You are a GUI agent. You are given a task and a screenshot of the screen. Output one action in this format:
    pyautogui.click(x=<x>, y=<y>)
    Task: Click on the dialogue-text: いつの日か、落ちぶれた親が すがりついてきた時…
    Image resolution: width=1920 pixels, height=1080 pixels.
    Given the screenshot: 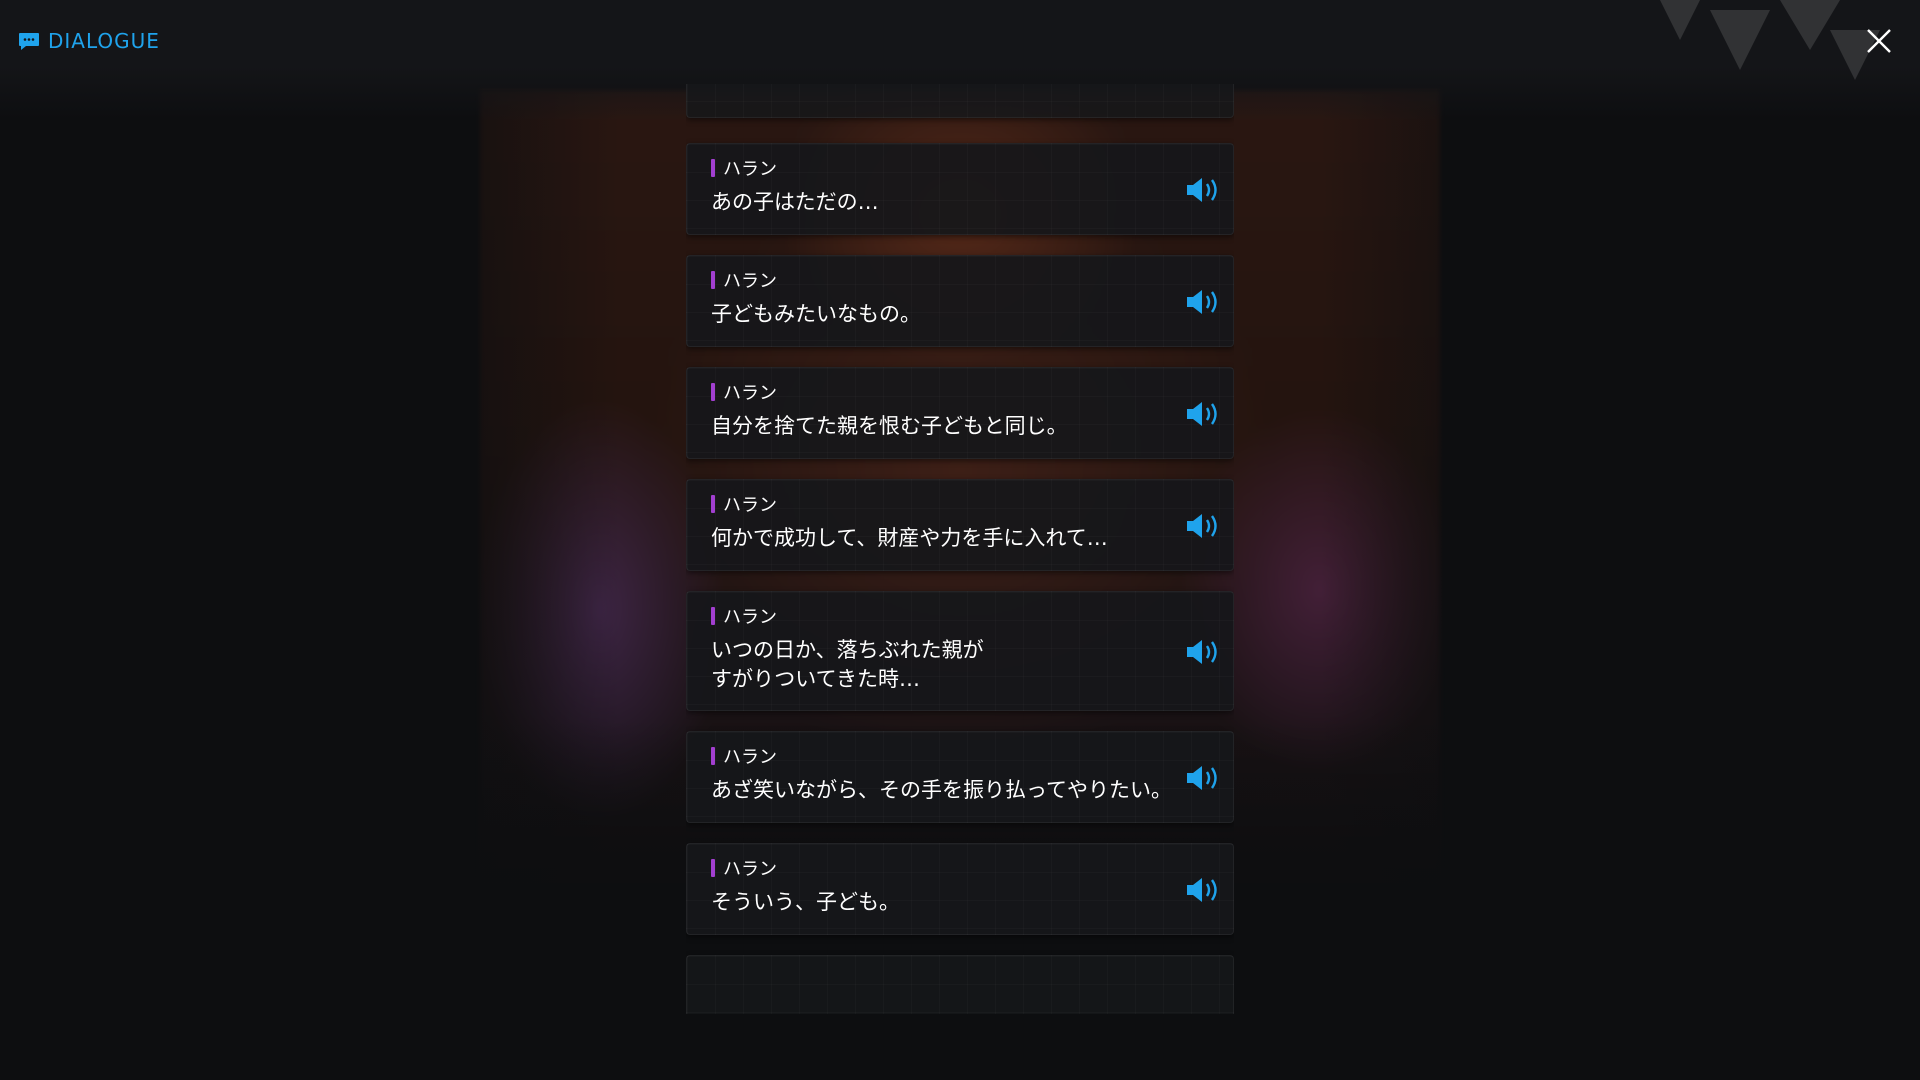 What is the action you would take?
    pyautogui.click(x=847, y=664)
    